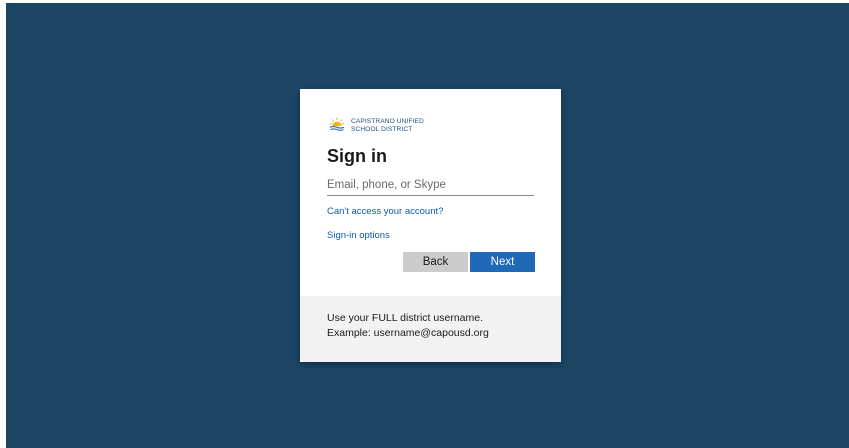  Describe the element at coordinates (502, 262) in the screenshot. I see `next-button: Next` at that location.